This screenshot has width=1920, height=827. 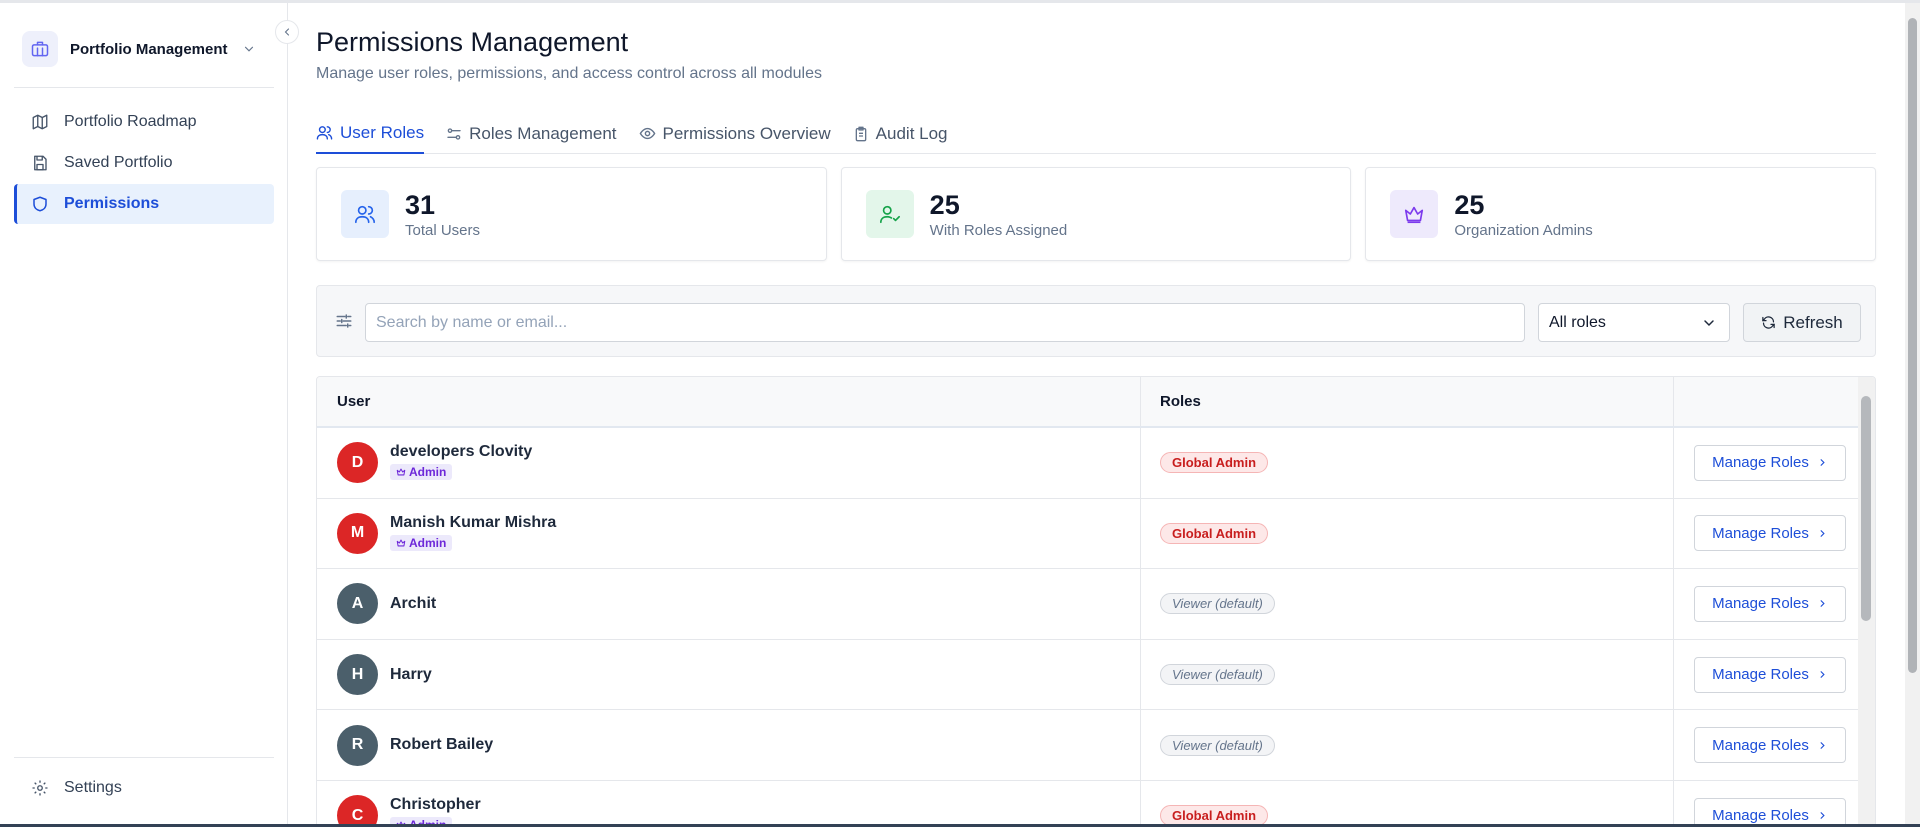 I want to click on stat-label: Organization Admins, so click(x=1523, y=230).